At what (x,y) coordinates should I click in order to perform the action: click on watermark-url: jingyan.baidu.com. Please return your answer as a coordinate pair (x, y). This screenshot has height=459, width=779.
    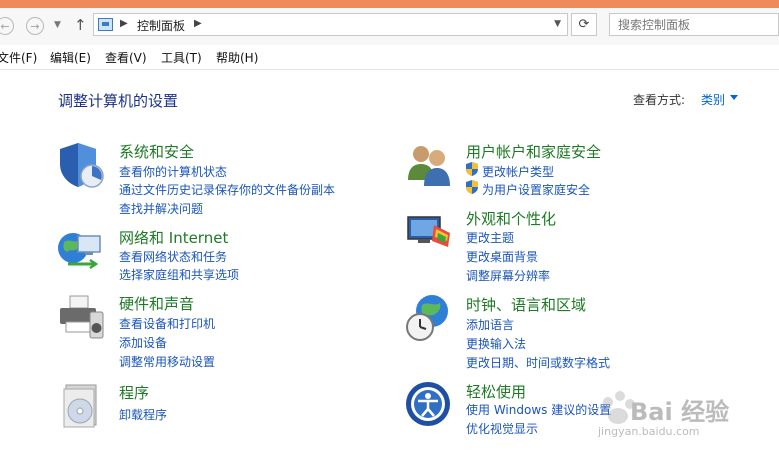
    Looking at the image, I should click on (649, 431).